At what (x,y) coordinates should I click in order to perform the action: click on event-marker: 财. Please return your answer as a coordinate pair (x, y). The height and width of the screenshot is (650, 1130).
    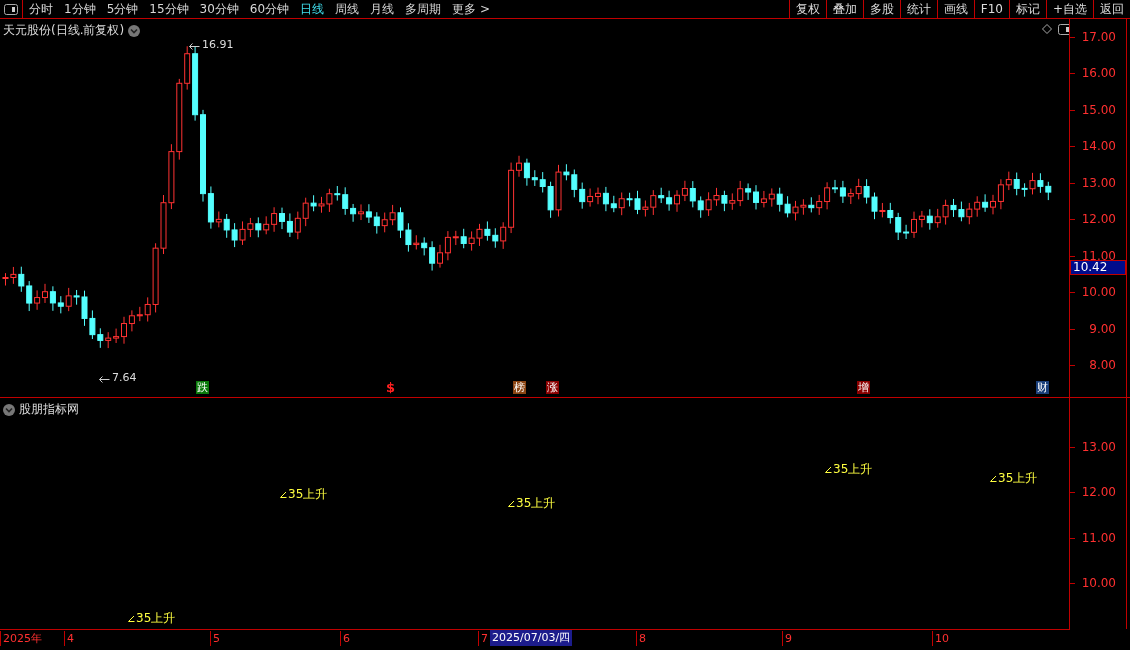
    Looking at the image, I should click on (1042, 387).